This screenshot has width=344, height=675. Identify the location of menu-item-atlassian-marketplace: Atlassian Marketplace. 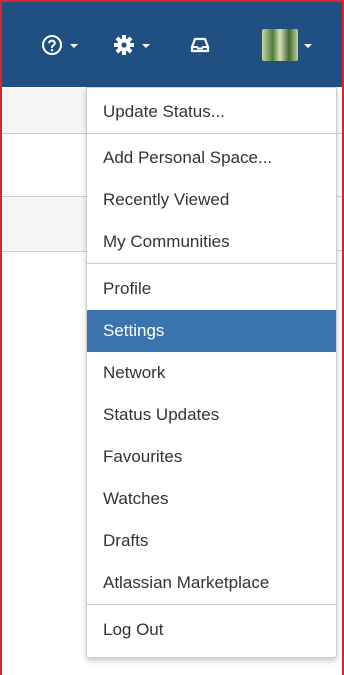
(211, 583).